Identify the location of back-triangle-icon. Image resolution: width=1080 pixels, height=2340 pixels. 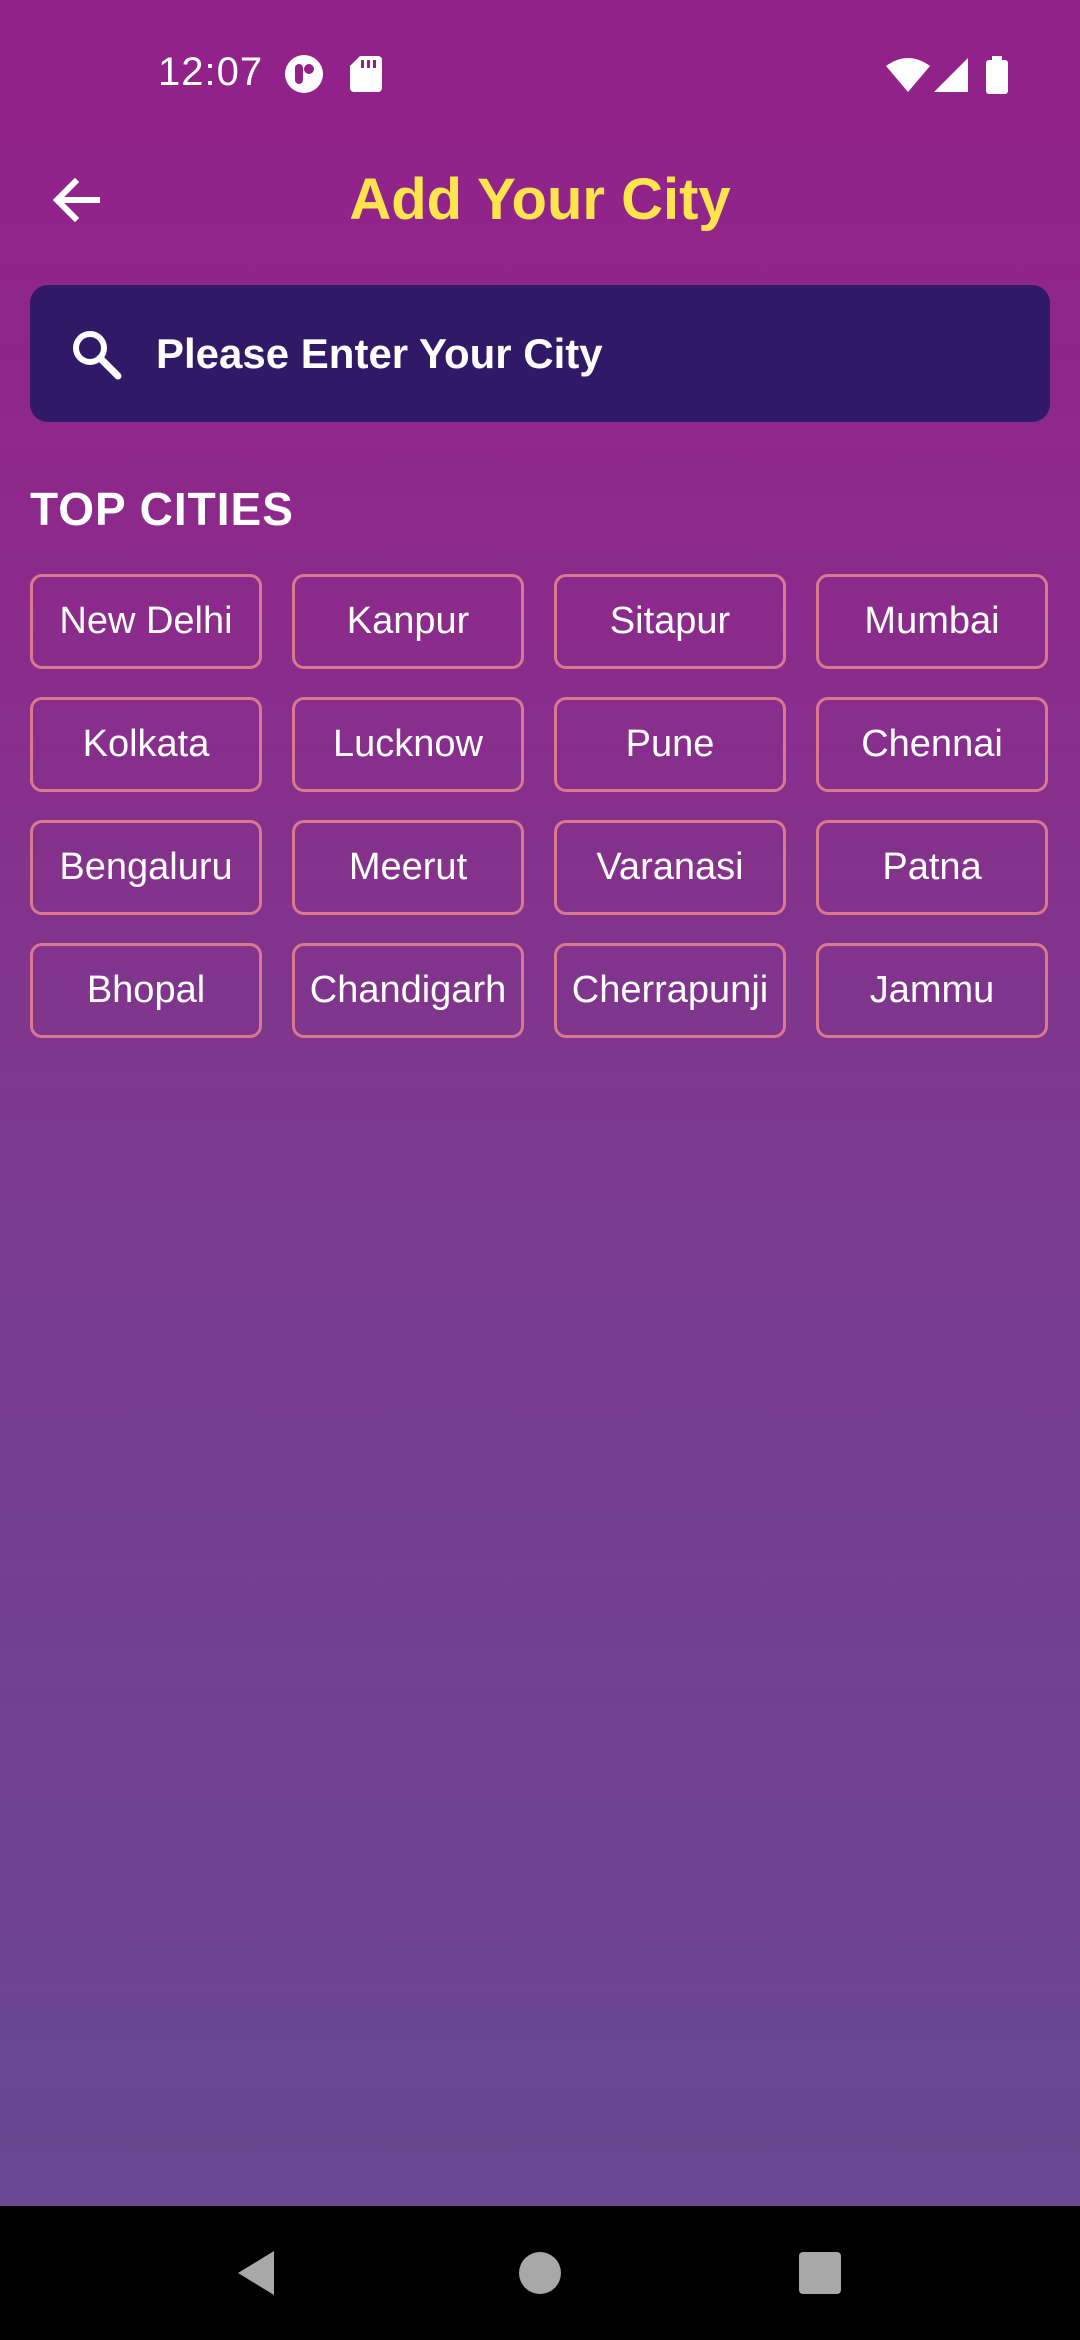
(256, 2273).